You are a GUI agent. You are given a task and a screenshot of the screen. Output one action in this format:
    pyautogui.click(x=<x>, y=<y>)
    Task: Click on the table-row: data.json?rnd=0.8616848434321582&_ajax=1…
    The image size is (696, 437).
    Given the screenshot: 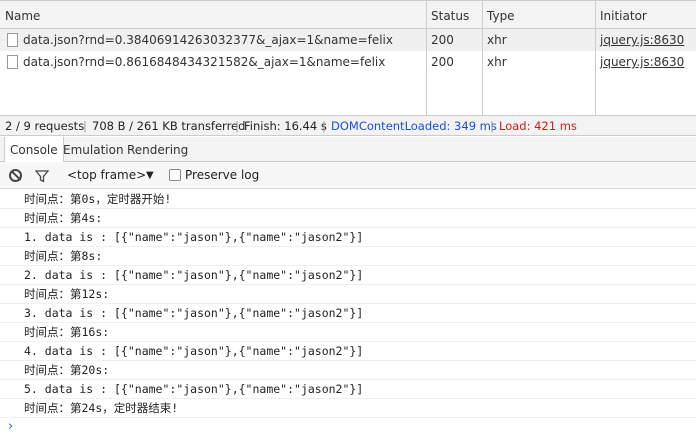 What is the action you would take?
    pyautogui.click(x=348, y=62)
    